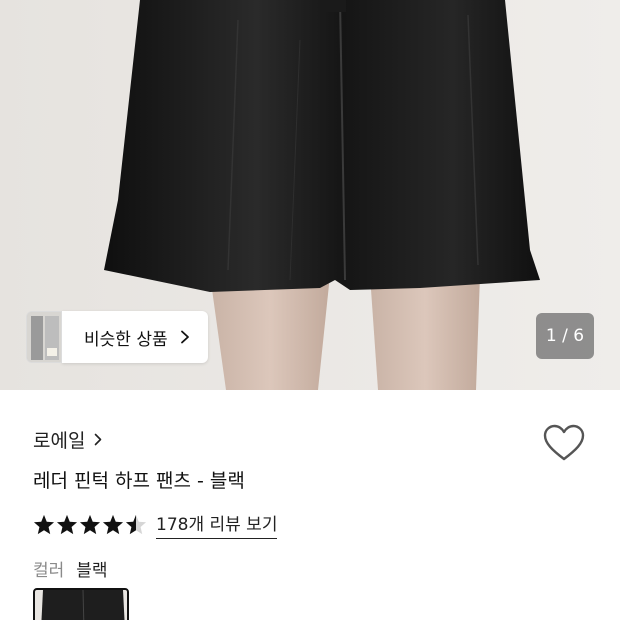 Image resolution: width=620 pixels, height=620 pixels. Describe the element at coordinates (565, 336) in the screenshot. I see `image-page-counter: 1 / 6` at that location.